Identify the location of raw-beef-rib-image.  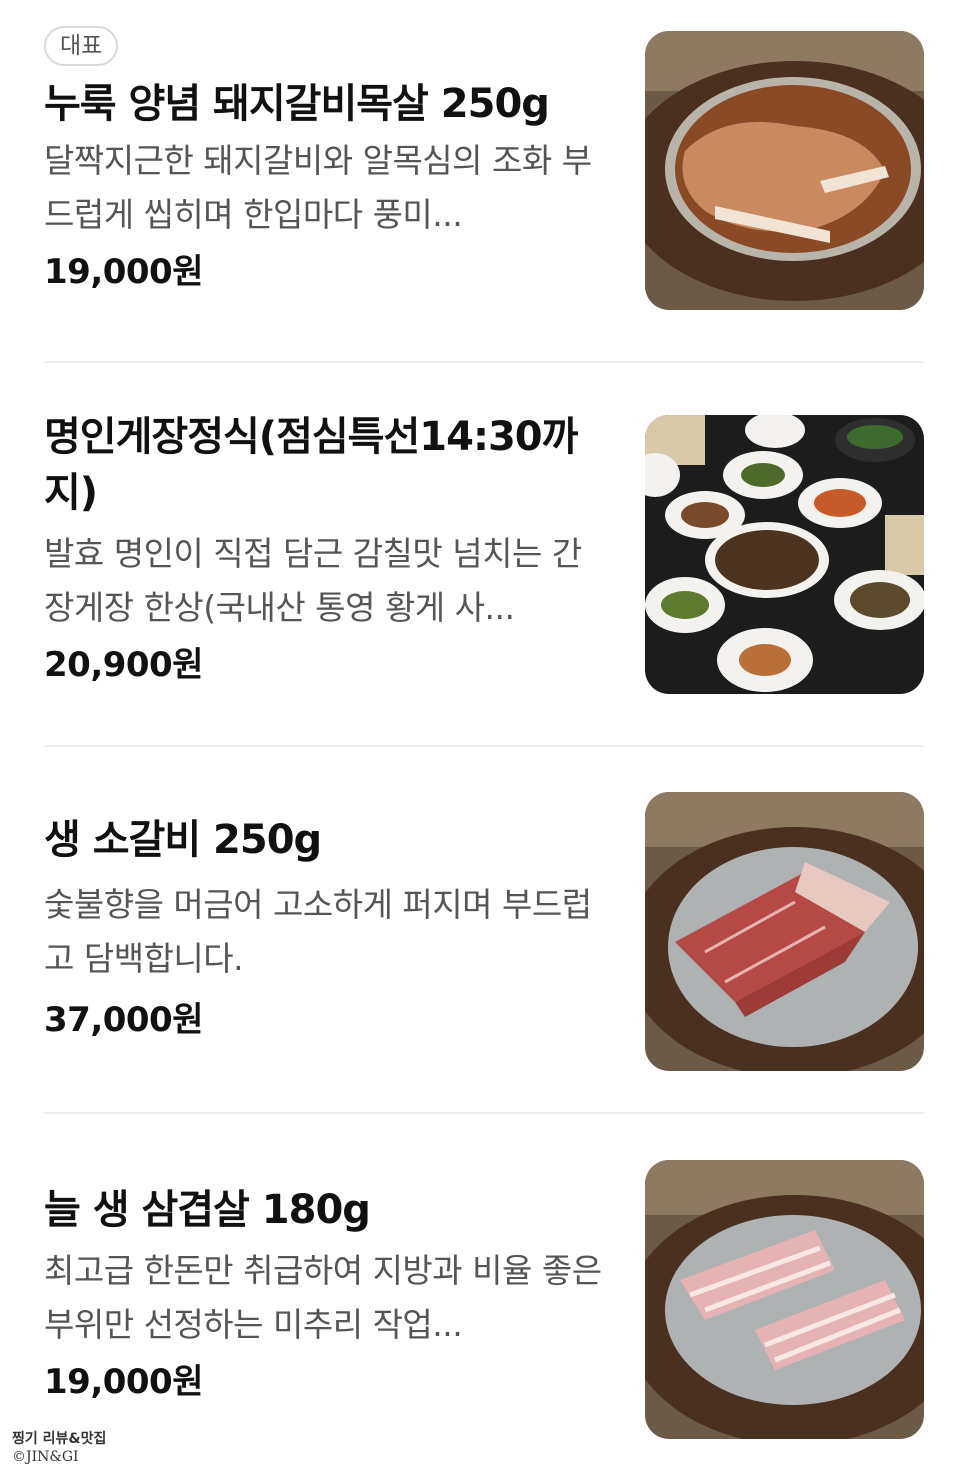
(784, 931).